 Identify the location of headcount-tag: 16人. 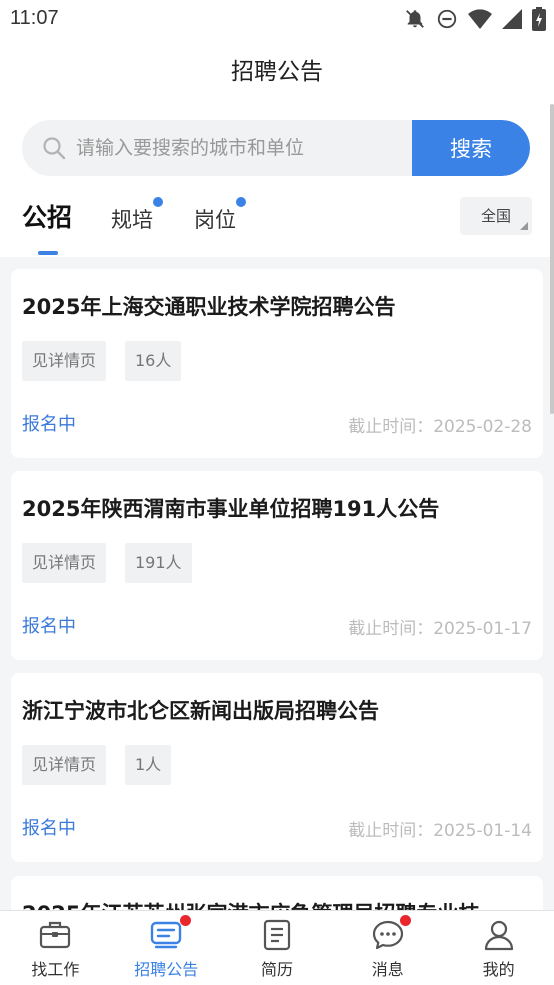
(153, 361).